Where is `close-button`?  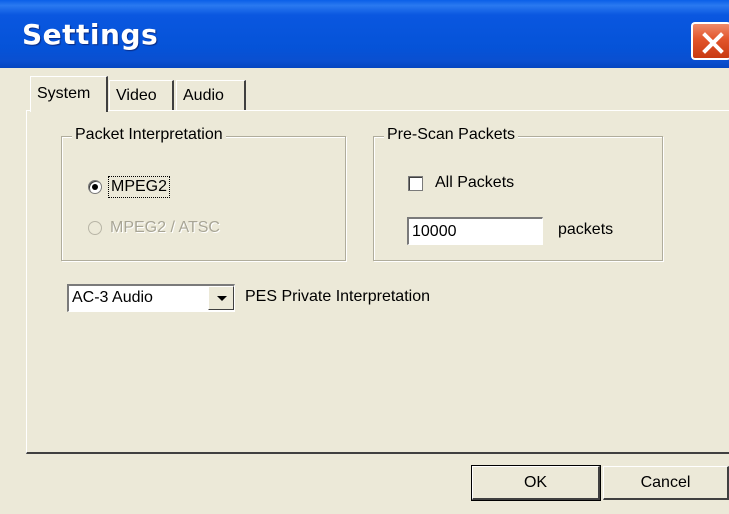 close-button is located at coordinates (710, 41).